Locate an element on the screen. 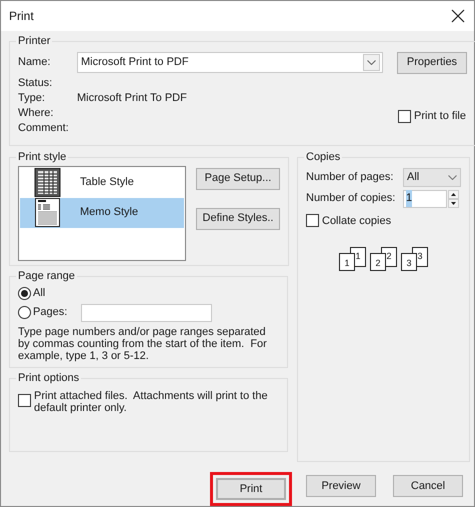  table-style-icon is located at coordinates (47, 182).